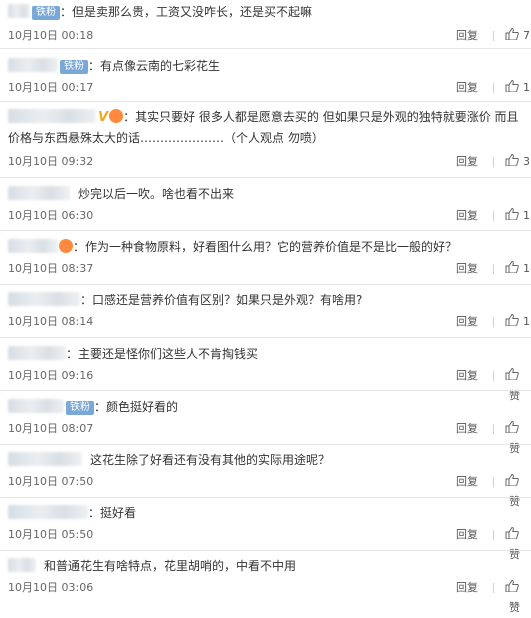 This screenshot has height=618, width=531. What do you see at coordinates (154, 66) in the screenshot?
I see `comment-text: ：有点像云南的七彩花生` at bounding box center [154, 66].